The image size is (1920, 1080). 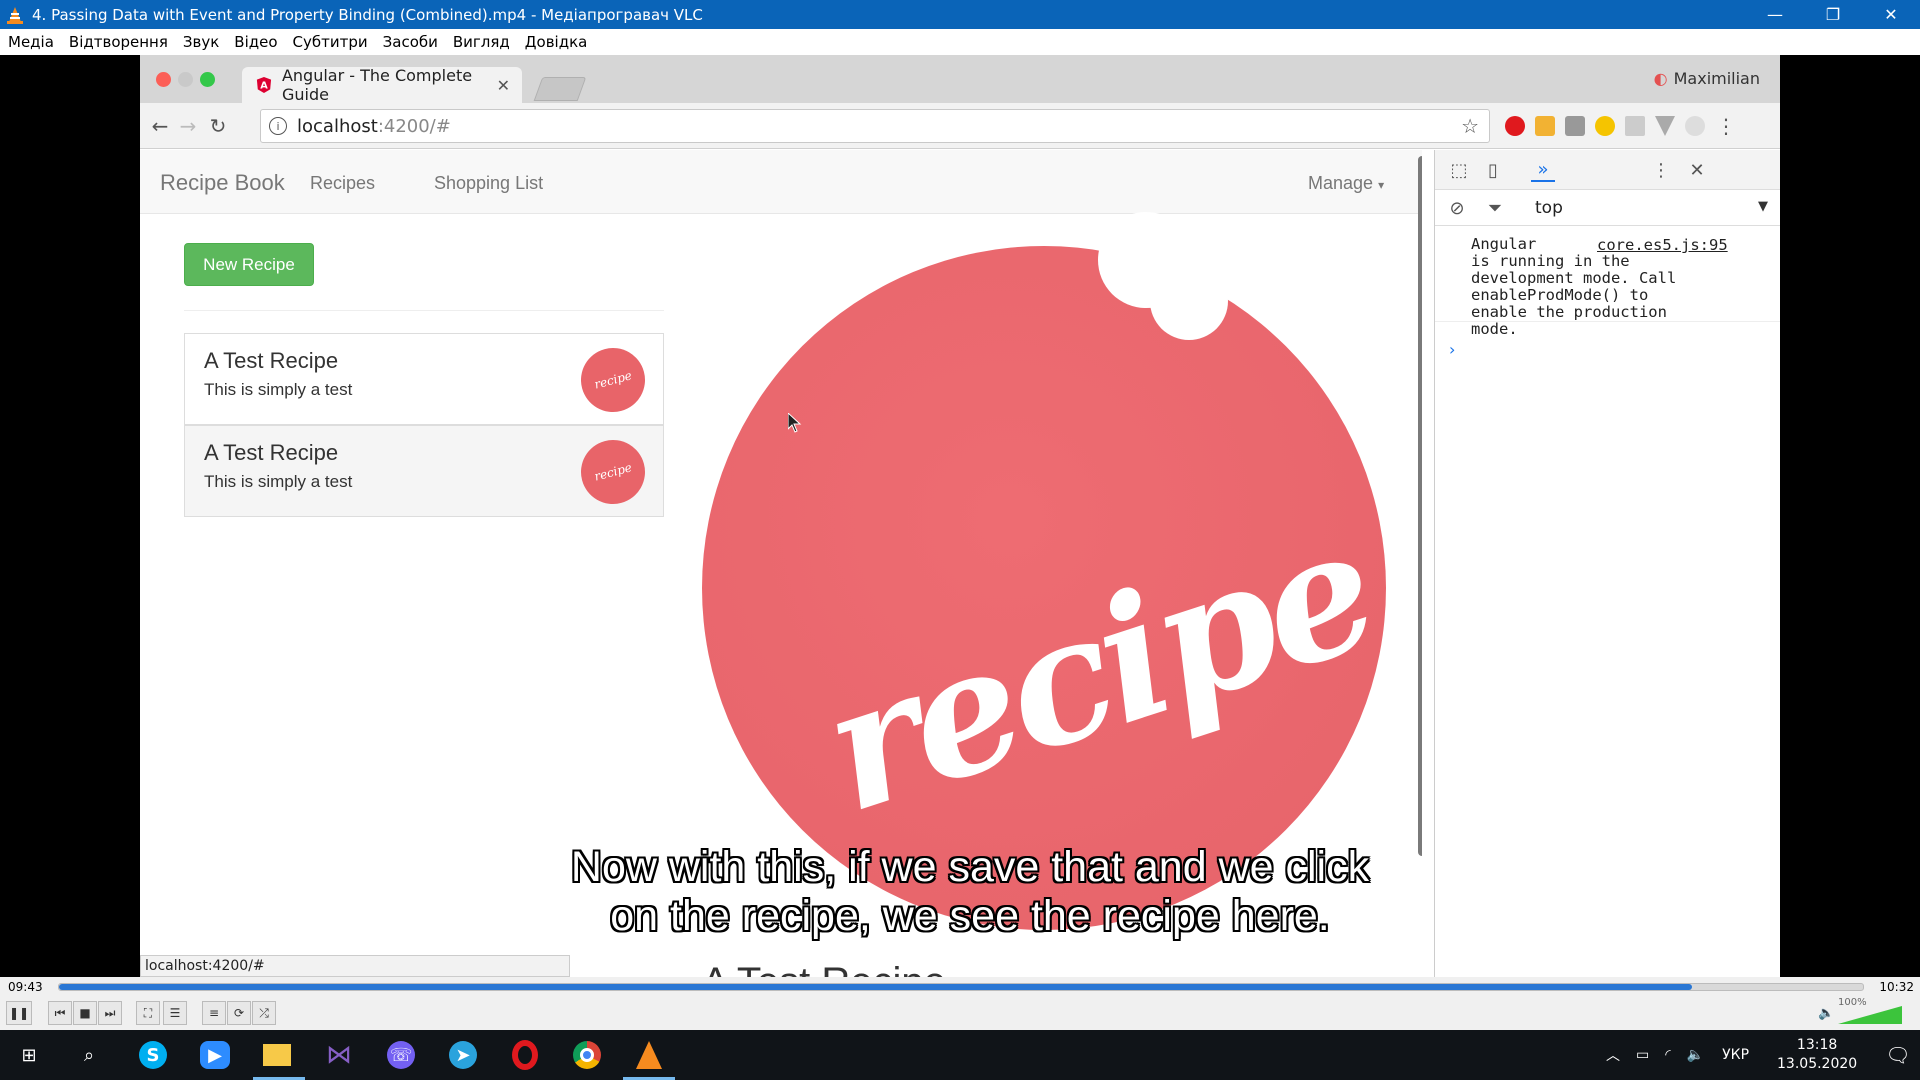 What do you see at coordinates (1341, 183) in the screenshot?
I see `manage-label: Manage` at bounding box center [1341, 183].